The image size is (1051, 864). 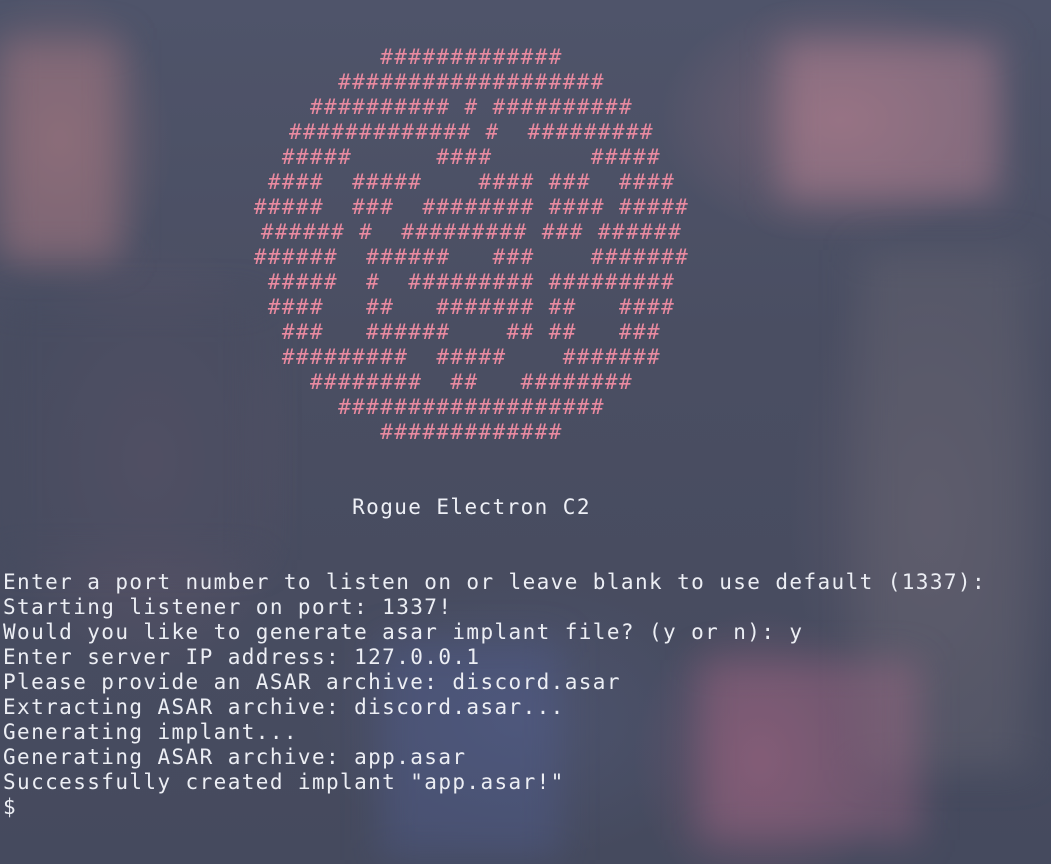 I want to click on terminal-output-line: Successfully created implant "app.asar!", so click(x=284, y=782).